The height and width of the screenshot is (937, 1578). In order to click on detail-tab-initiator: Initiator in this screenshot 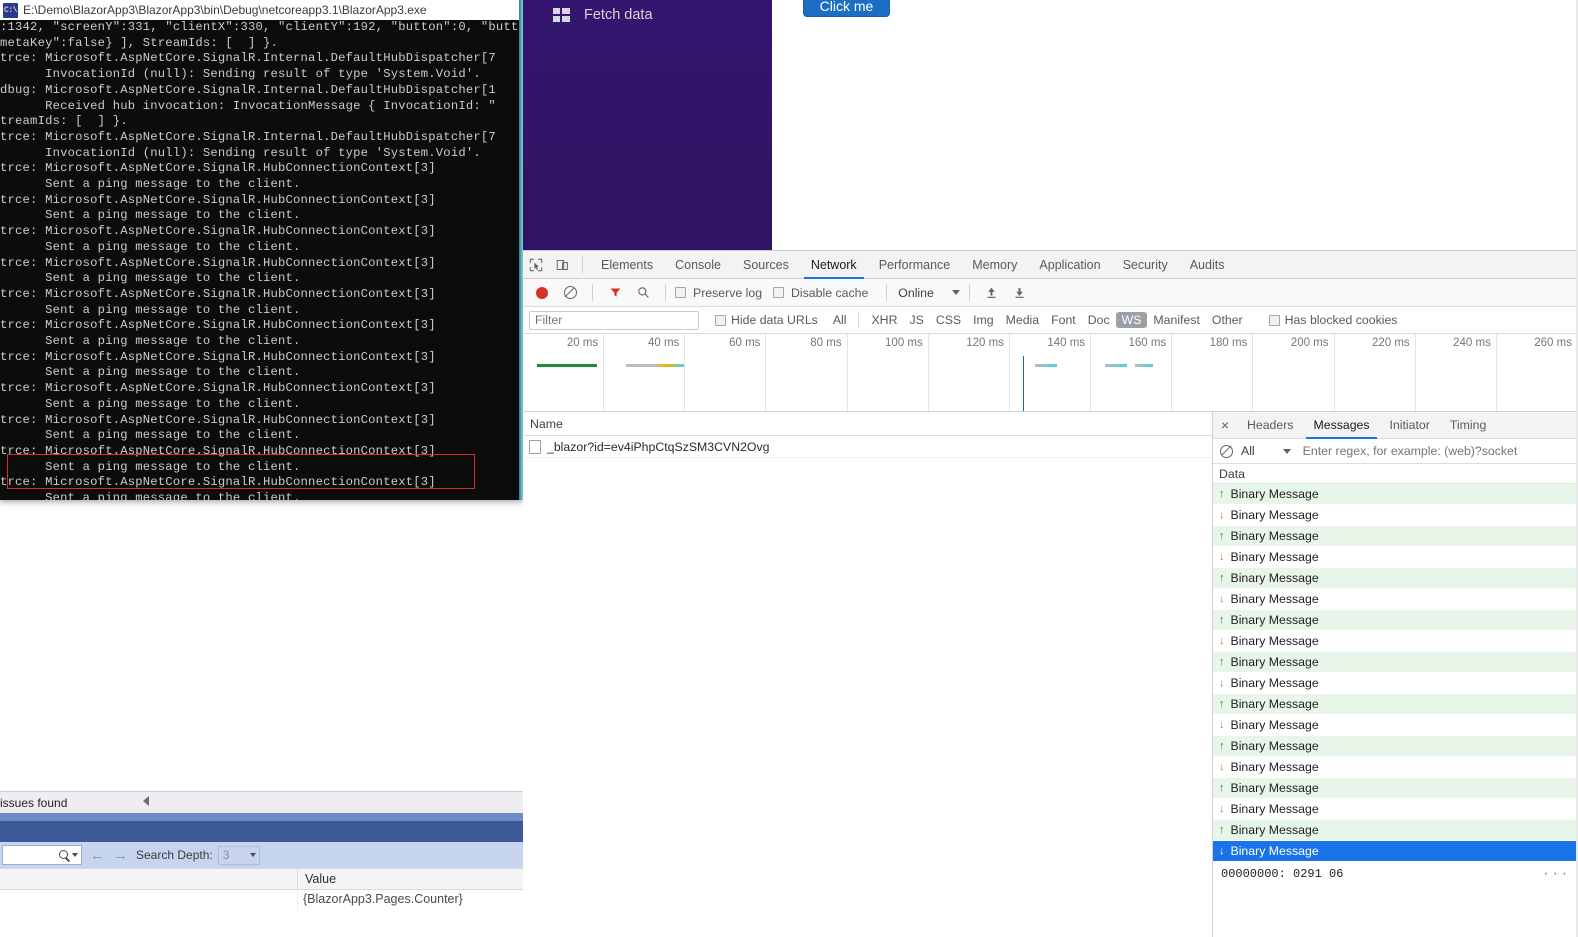, I will do `click(1410, 425)`.